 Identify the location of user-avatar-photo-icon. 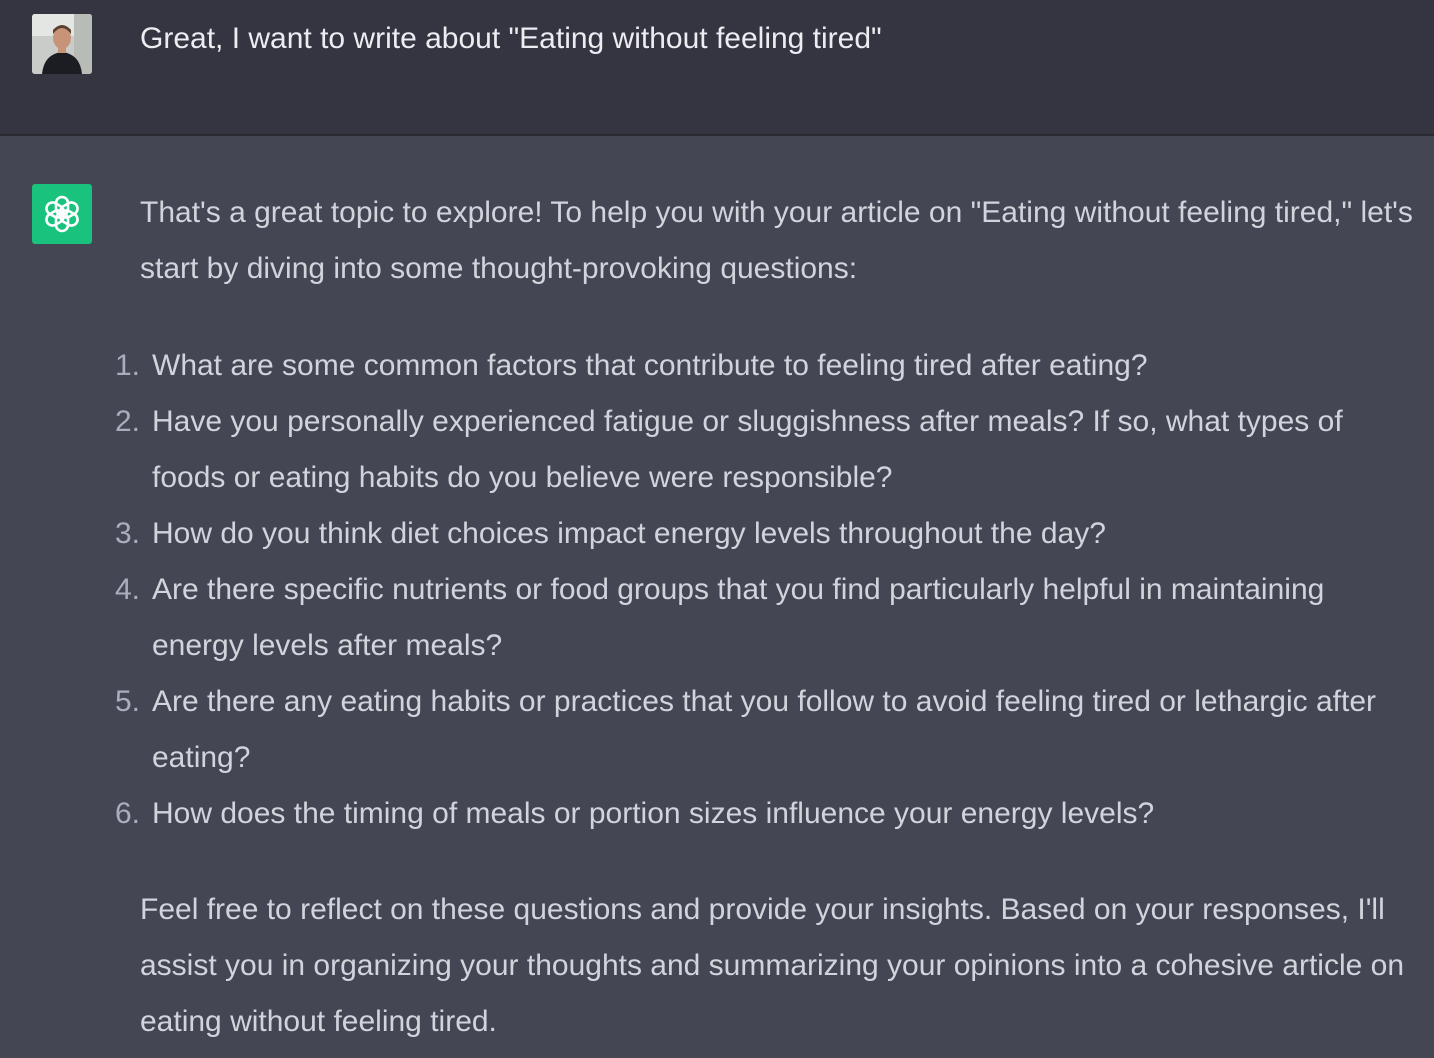
(62, 44).